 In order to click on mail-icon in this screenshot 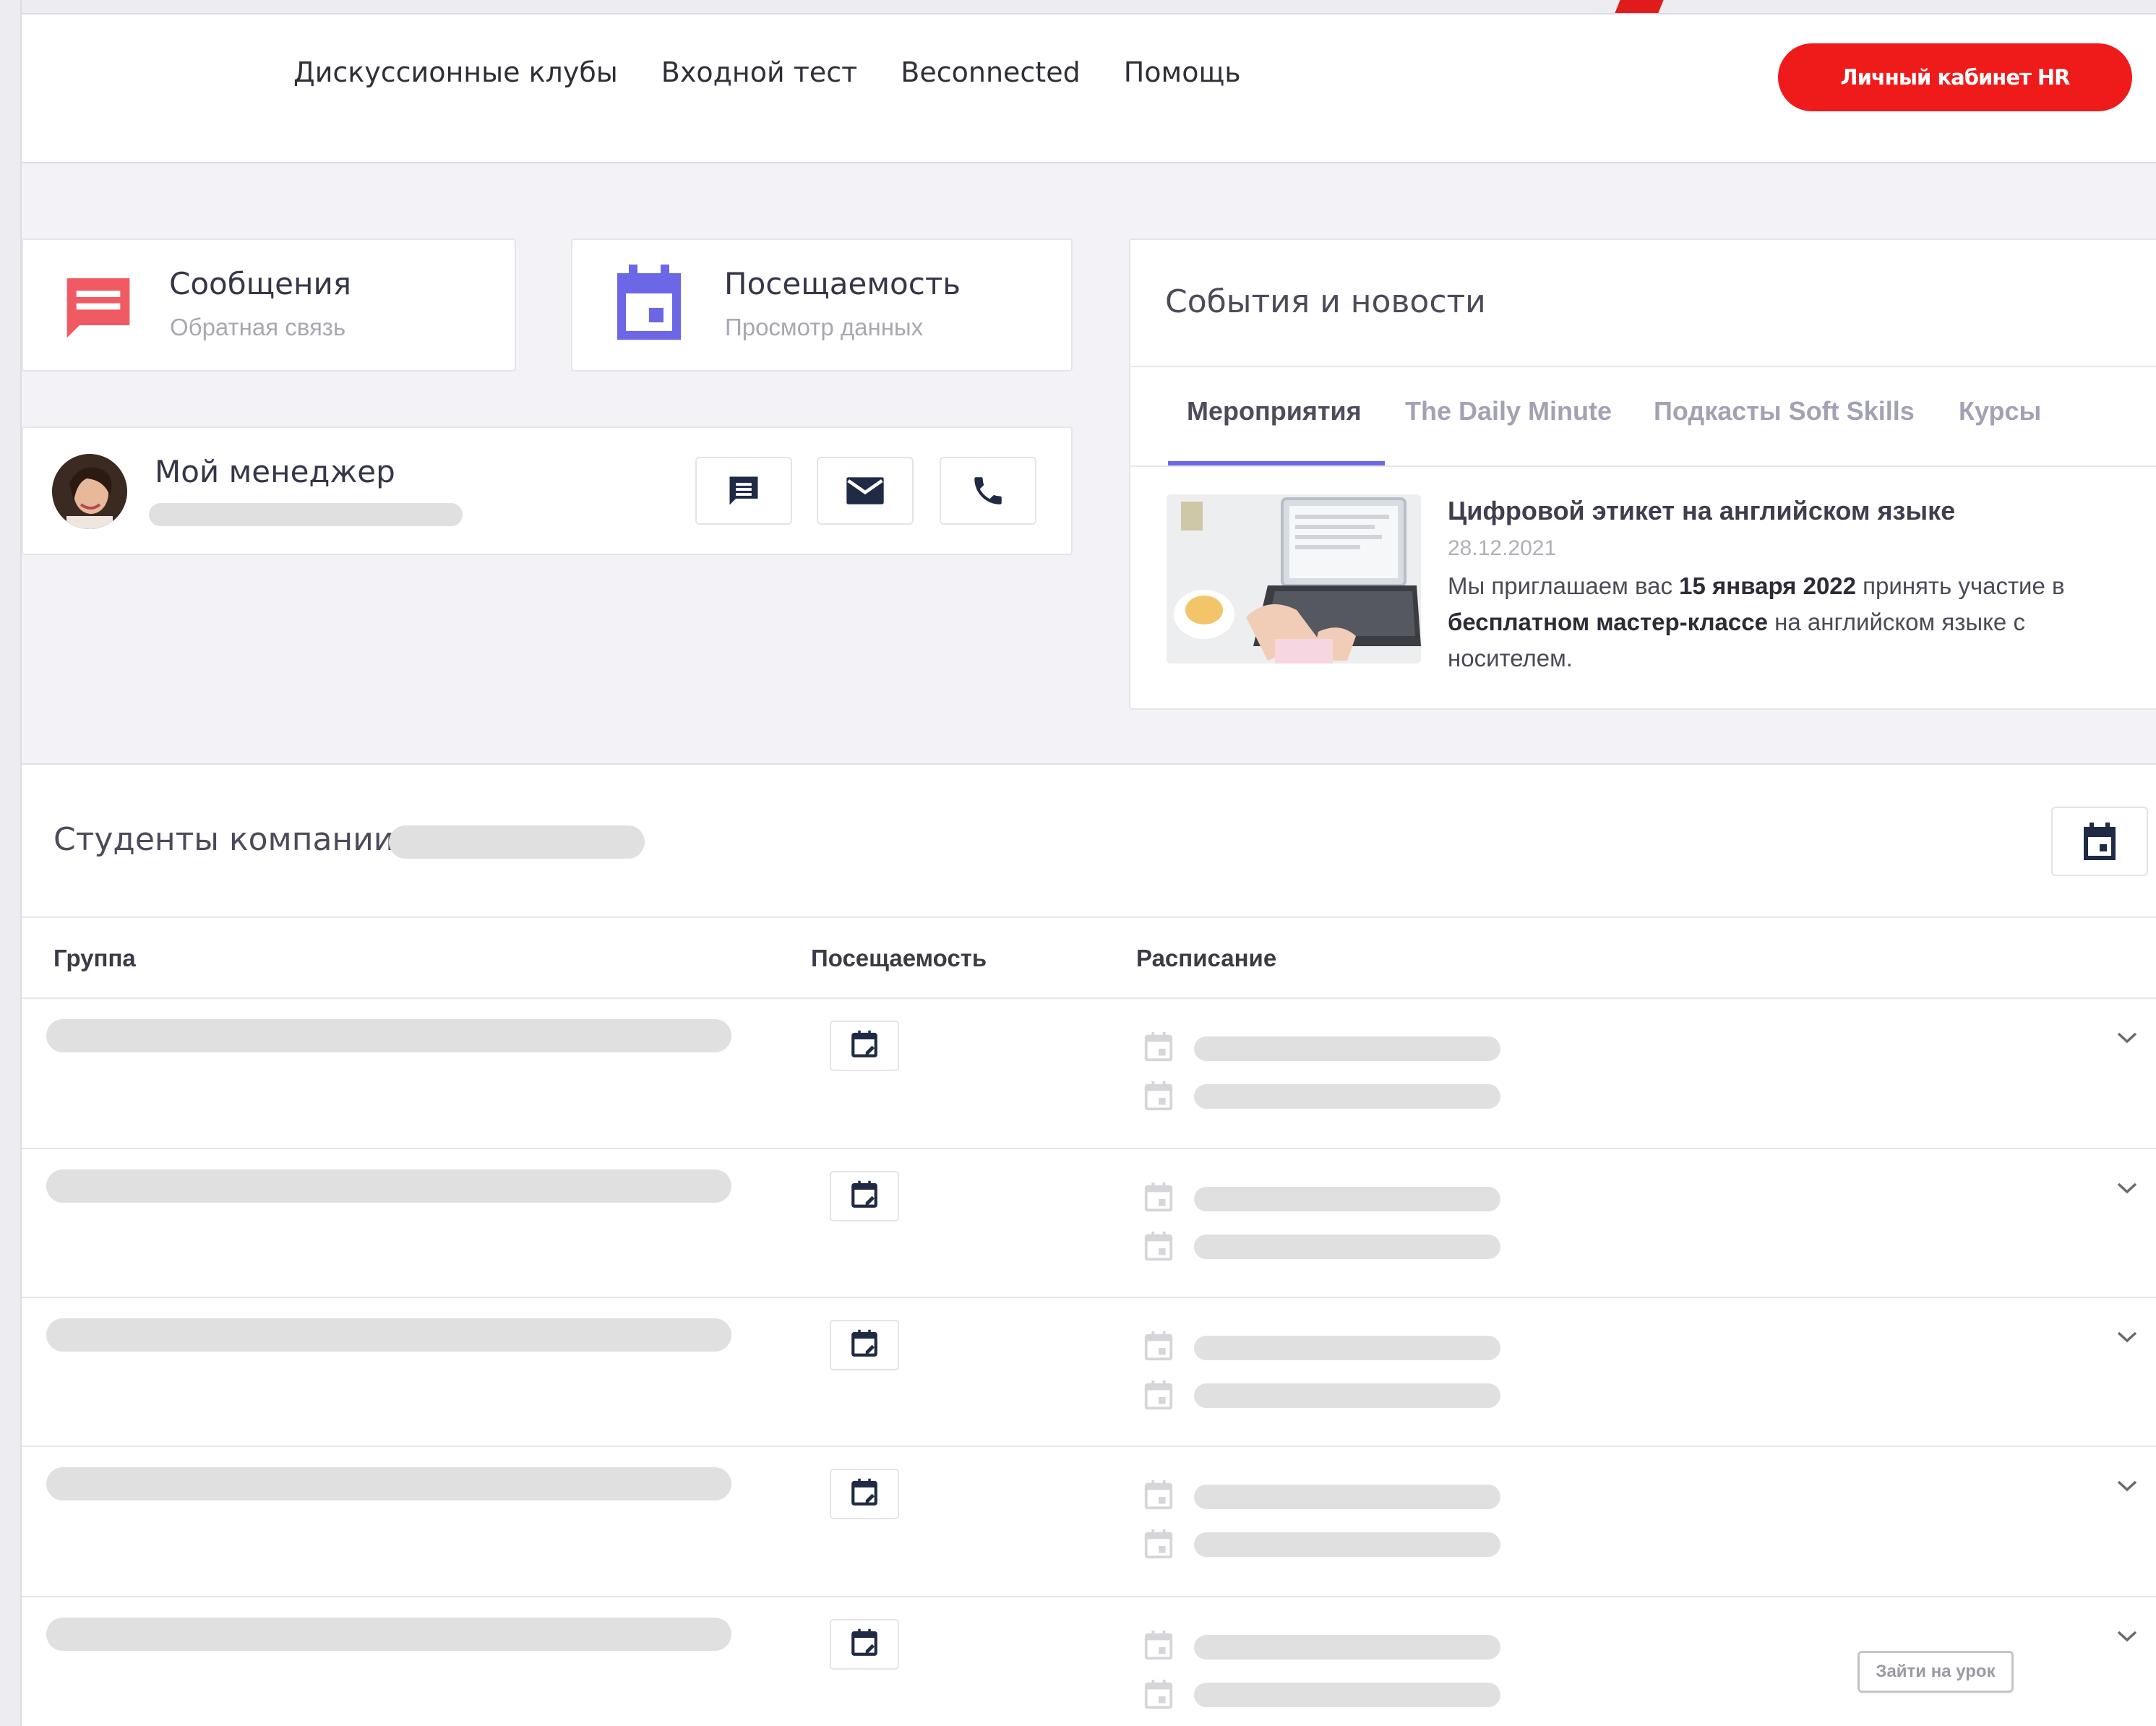, I will do `click(865, 491)`.